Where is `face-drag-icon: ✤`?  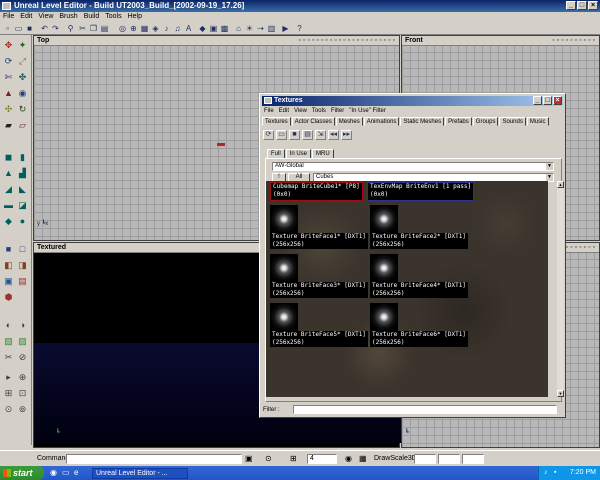 face-drag-icon: ✤ is located at coordinates (22, 77).